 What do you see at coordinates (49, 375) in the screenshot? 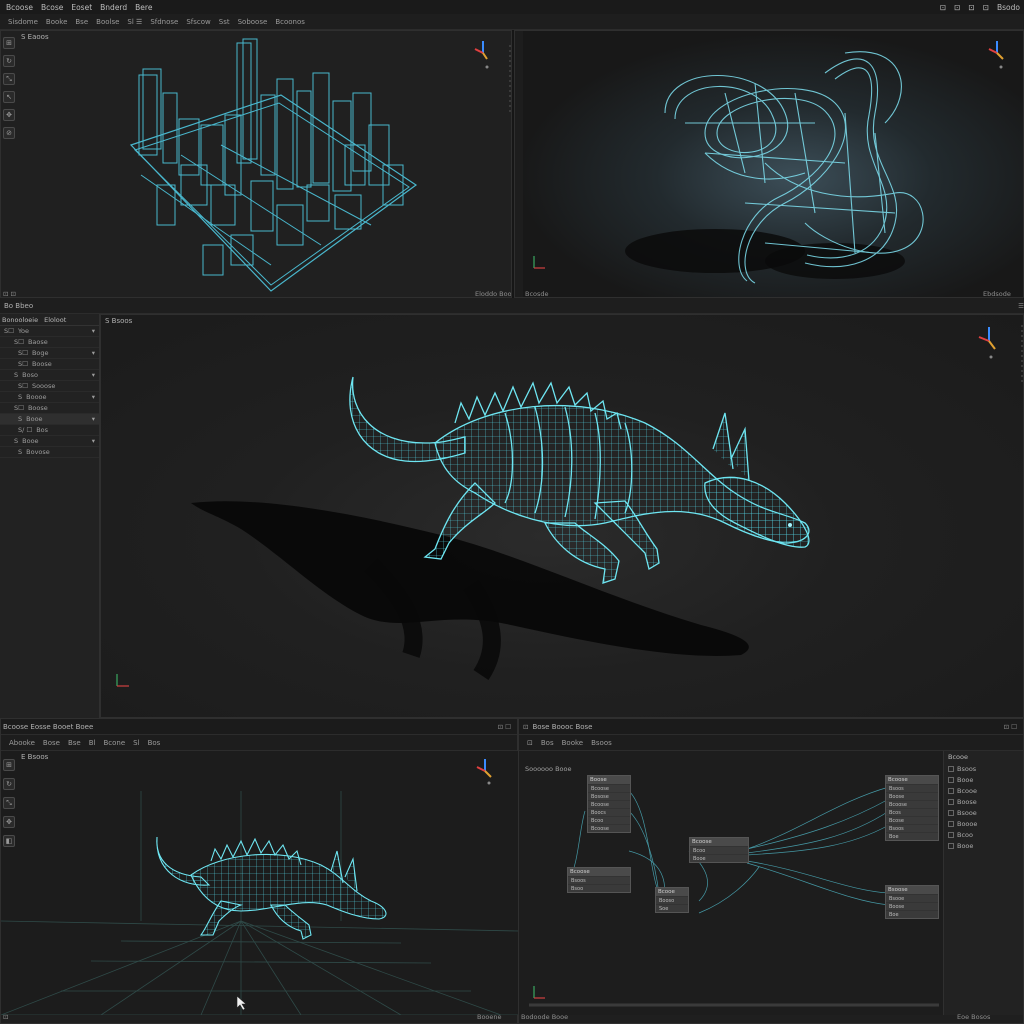
I see `outliner-item: S Boso ▾` at bounding box center [49, 375].